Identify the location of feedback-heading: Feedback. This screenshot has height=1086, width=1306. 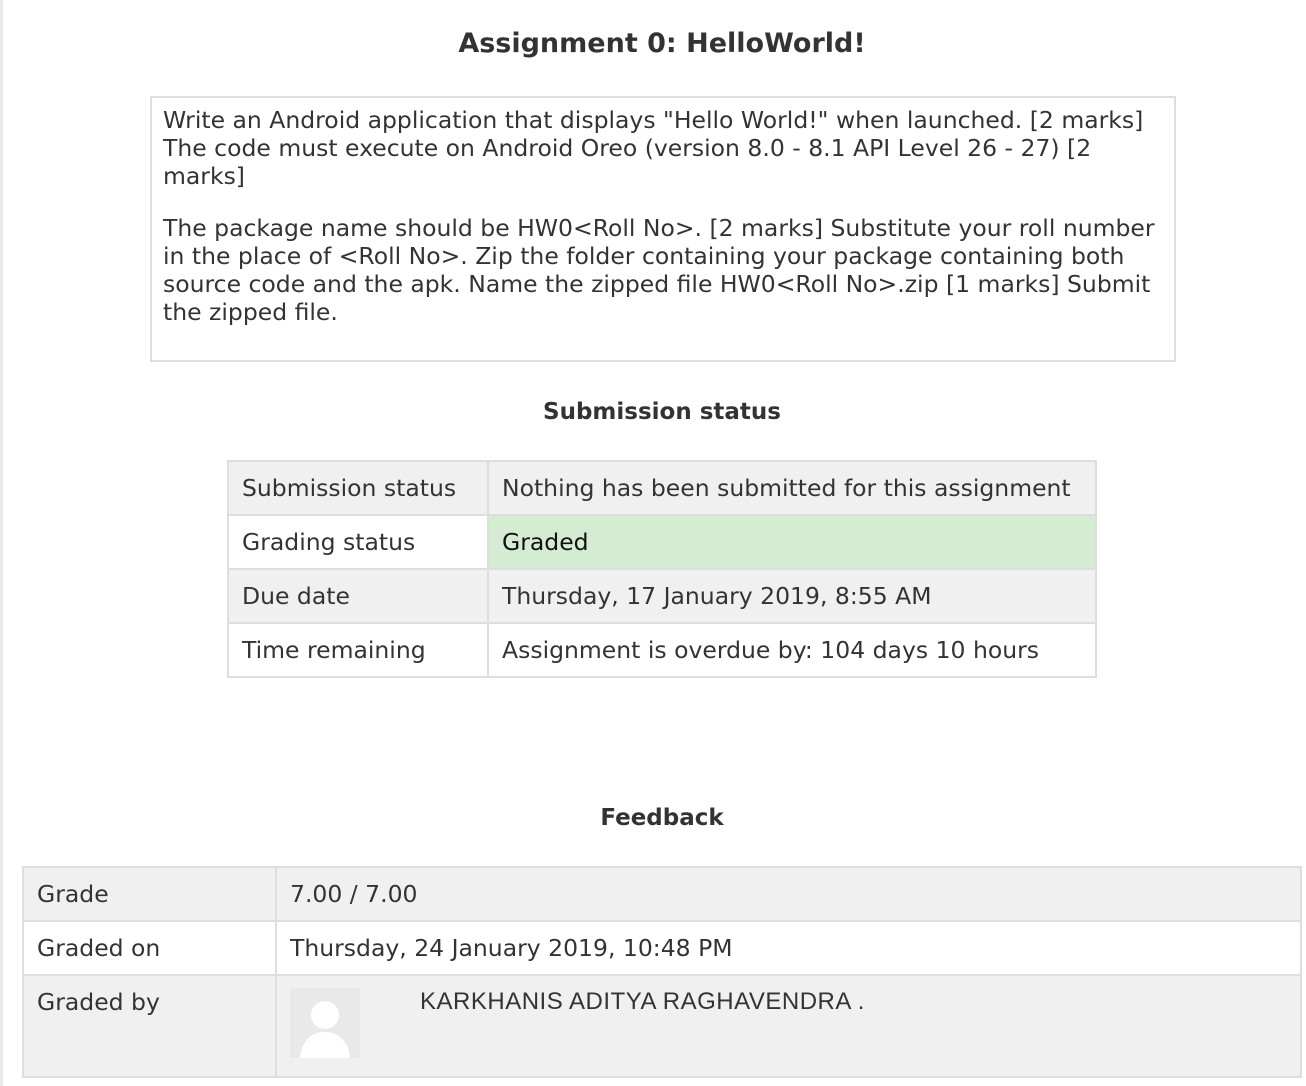
(662, 818).